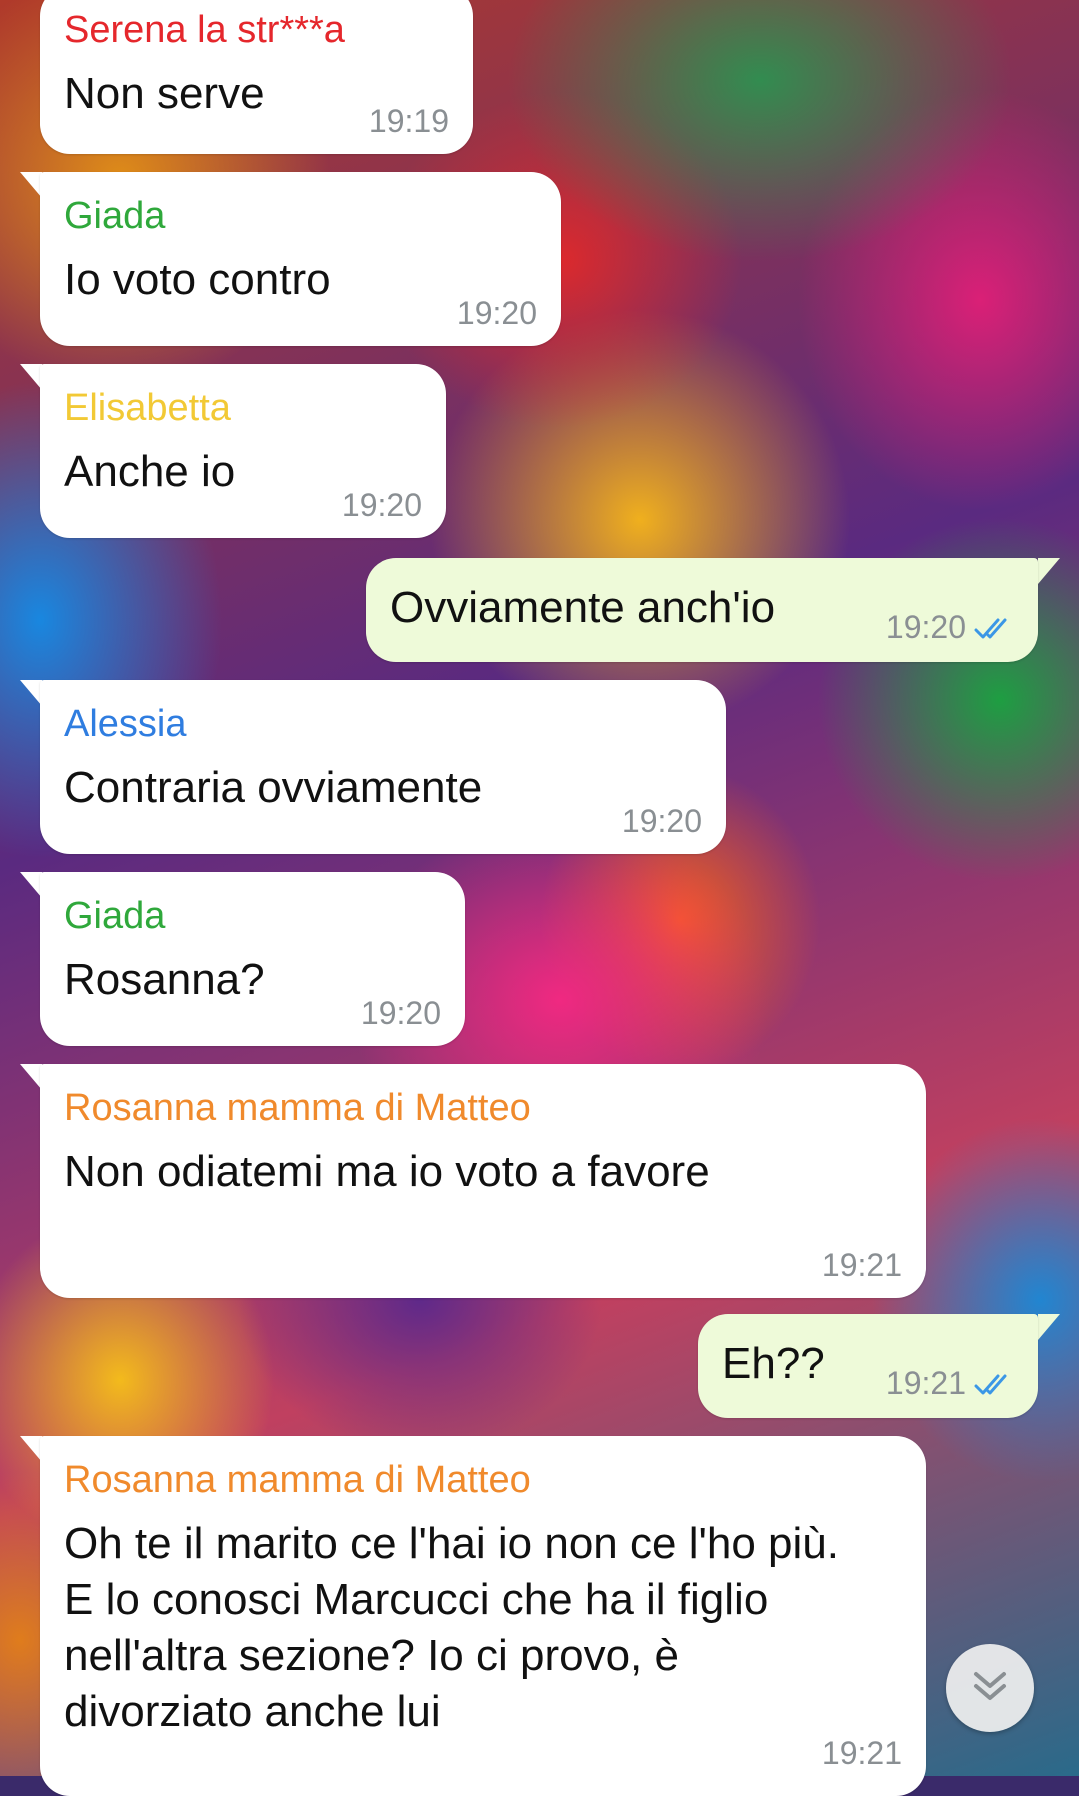  I want to click on message-text: Contraria ovviamente, so click(273, 787).